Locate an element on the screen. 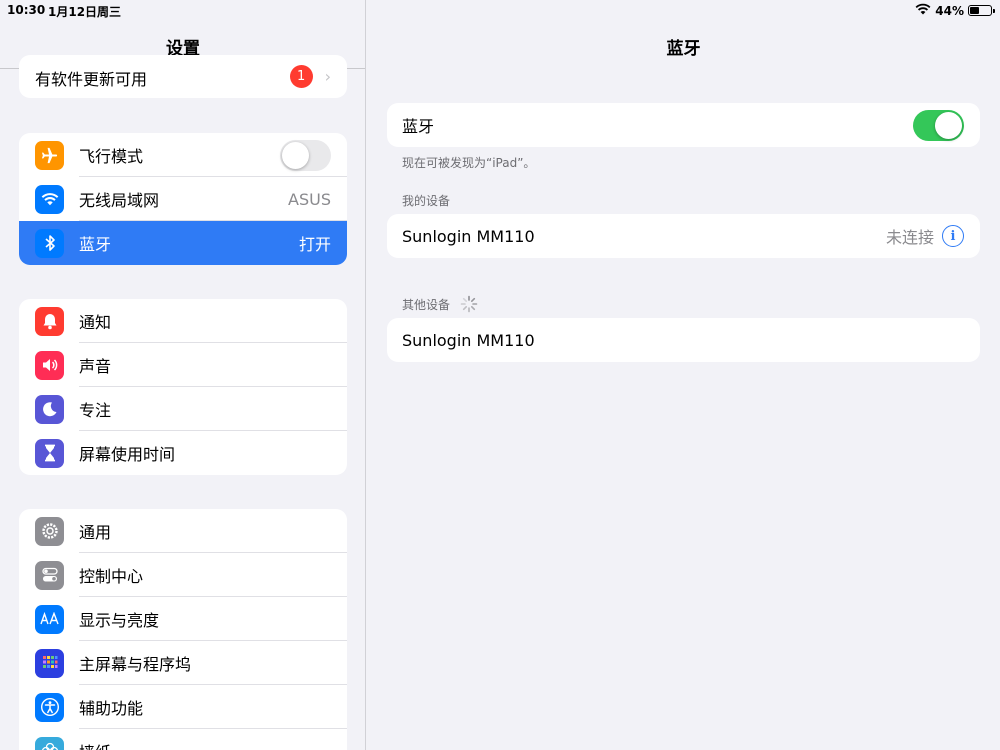 This screenshot has height=750, width=1000. status-date: 1月12日周三 is located at coordinates (85, 12).